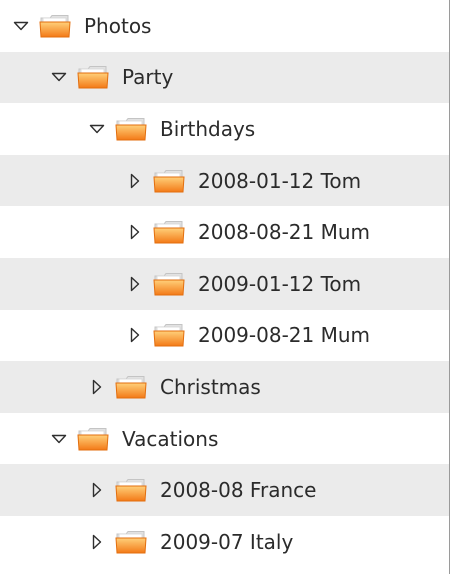 The width and height of the screenshot is (453, 574). Describe the element at coordinates (238, 490) in the screenshot. I see `tree-row-label: 2008-08 France` at that location.